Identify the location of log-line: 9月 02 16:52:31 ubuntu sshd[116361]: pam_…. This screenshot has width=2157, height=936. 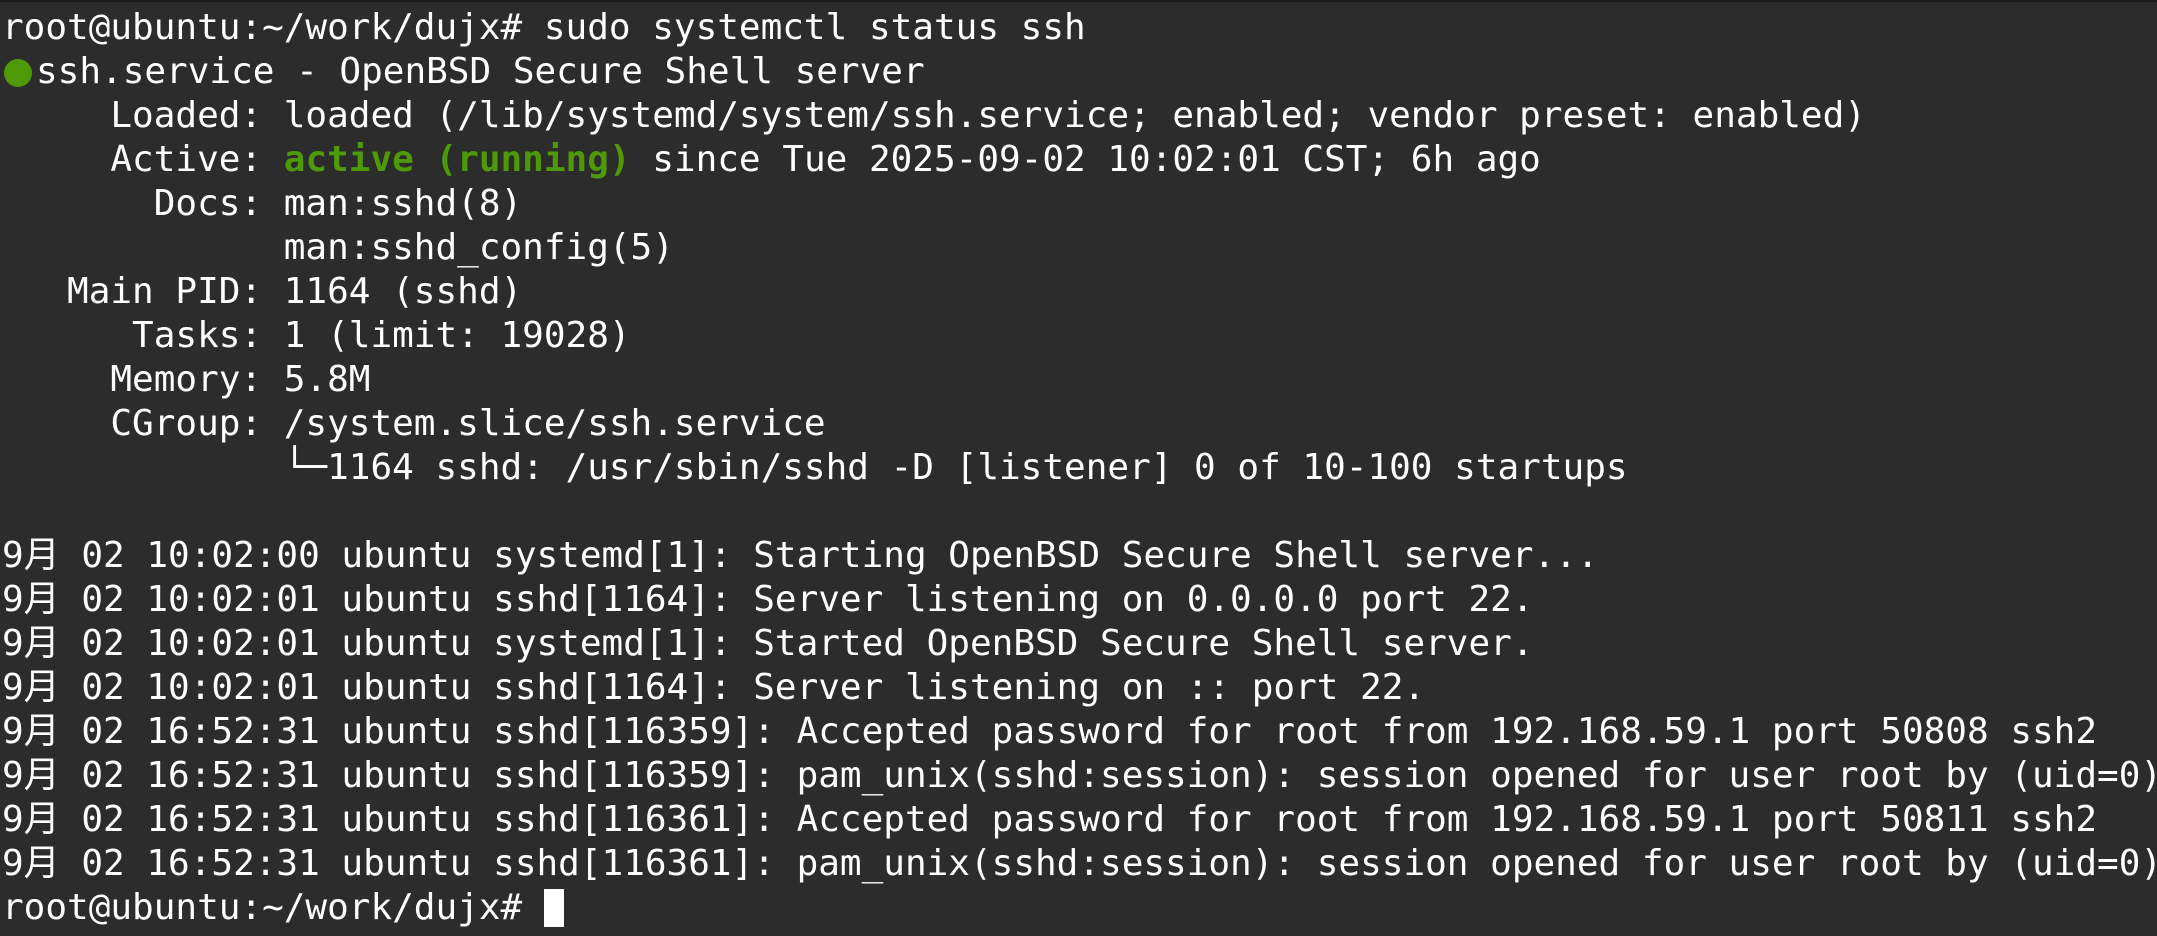
(1079, 863).